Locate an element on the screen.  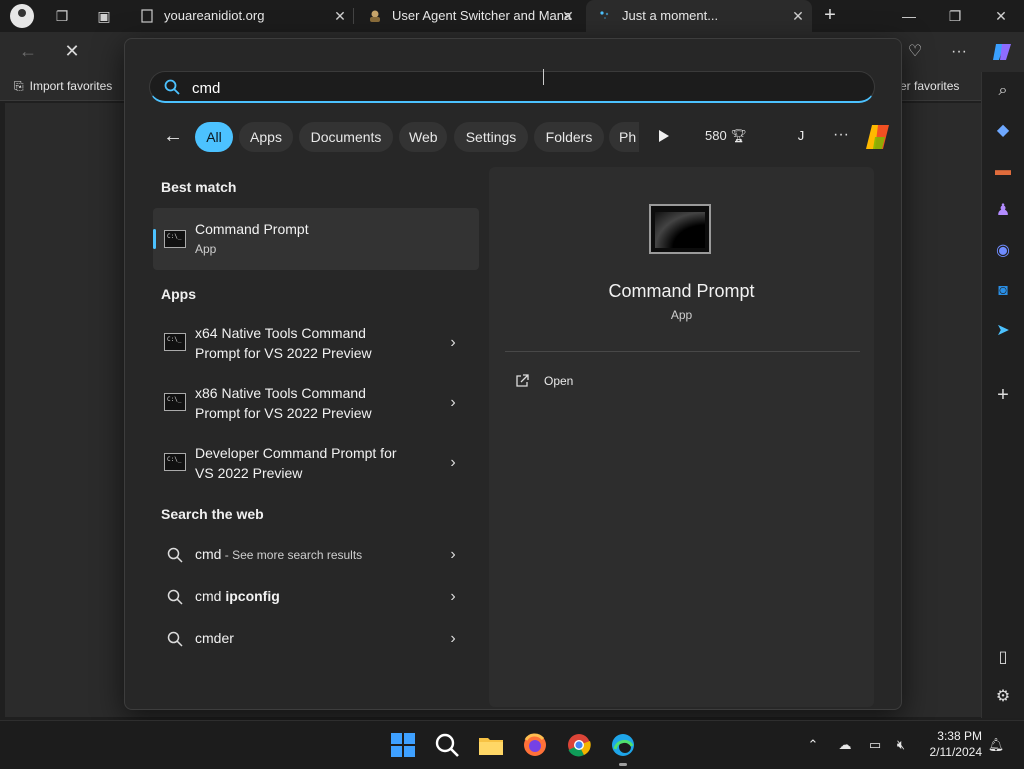
search-input is located at coordinates (492, 88).